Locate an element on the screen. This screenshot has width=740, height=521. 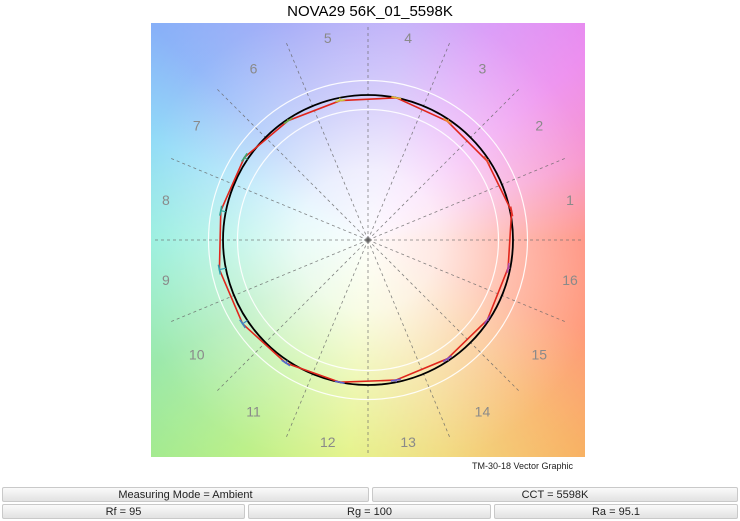
hue-bin-label: 9 is located at coordinates (166, 280).